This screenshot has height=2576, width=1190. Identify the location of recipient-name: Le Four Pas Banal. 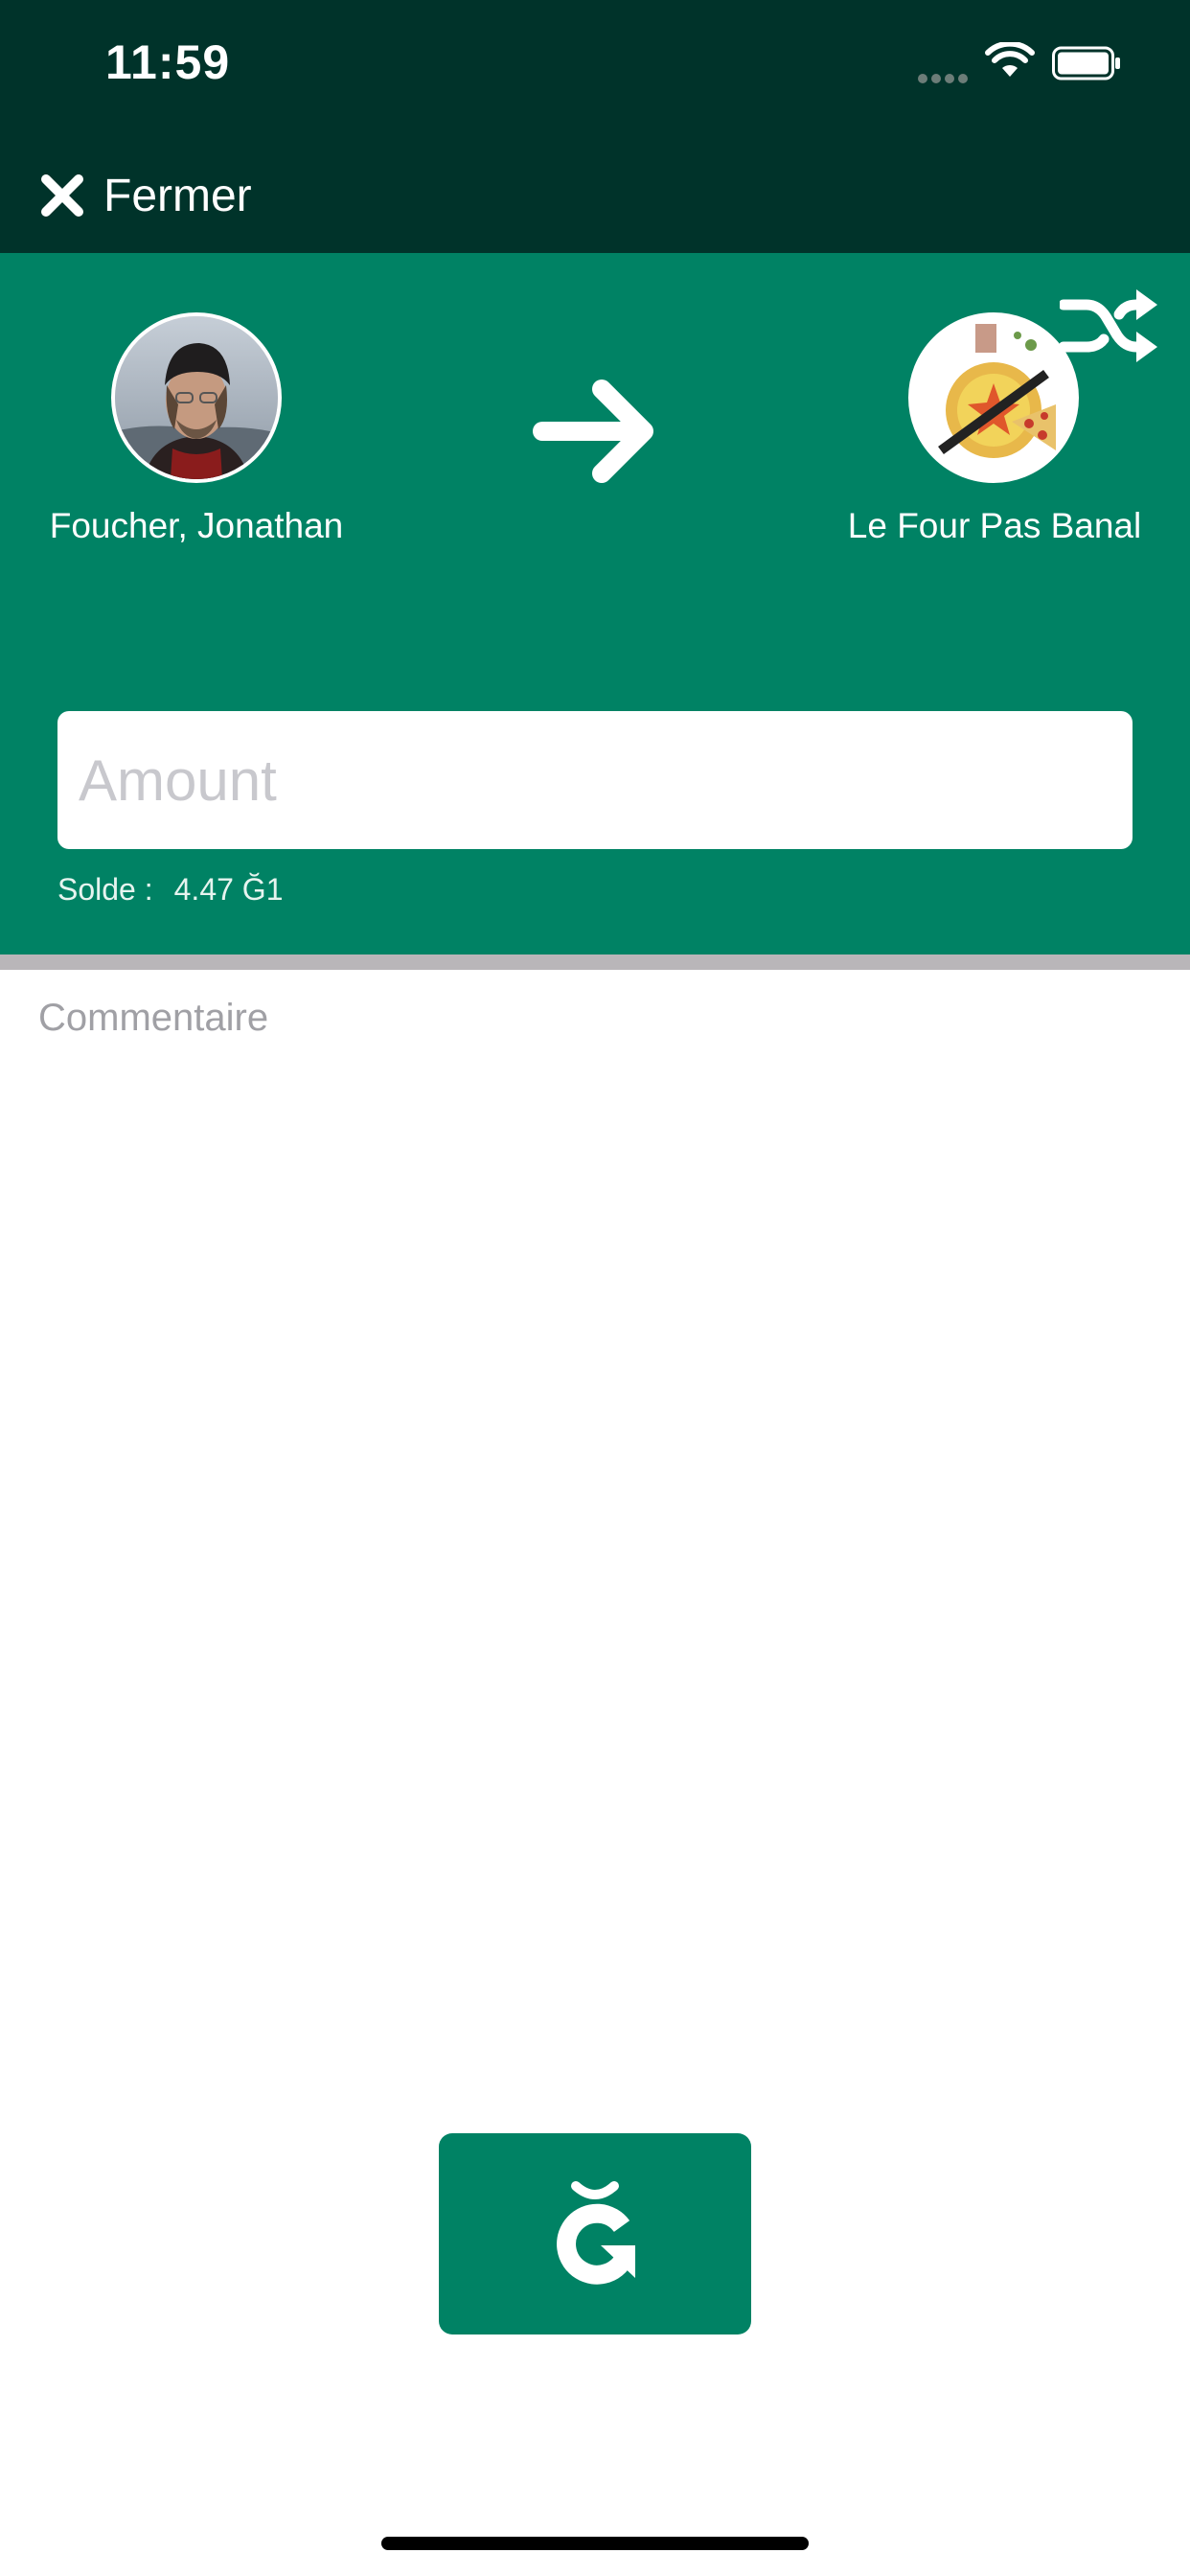
(995, 525).